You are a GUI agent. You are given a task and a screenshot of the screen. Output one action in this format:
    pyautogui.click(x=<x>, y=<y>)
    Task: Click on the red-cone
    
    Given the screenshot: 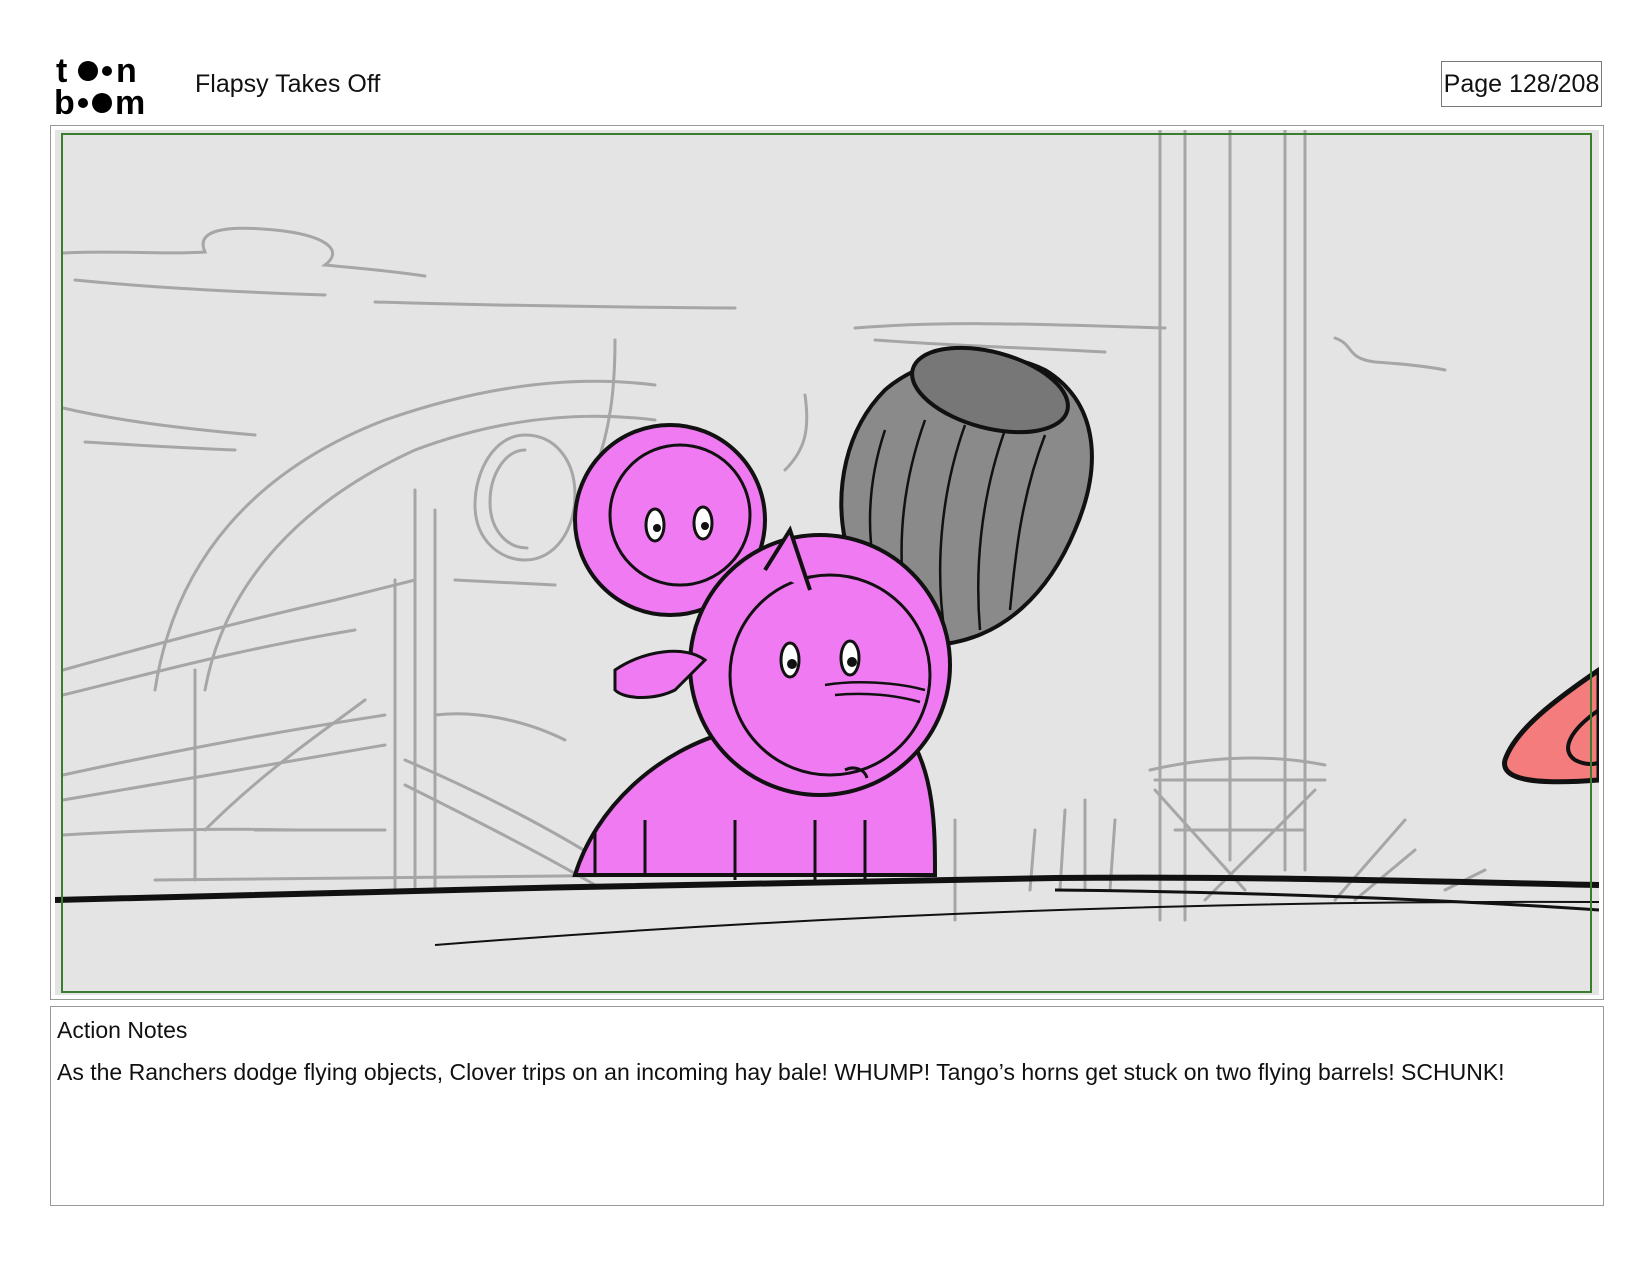 What is the action you would take?
    pyautogui.click(x=1550, y=725)
    